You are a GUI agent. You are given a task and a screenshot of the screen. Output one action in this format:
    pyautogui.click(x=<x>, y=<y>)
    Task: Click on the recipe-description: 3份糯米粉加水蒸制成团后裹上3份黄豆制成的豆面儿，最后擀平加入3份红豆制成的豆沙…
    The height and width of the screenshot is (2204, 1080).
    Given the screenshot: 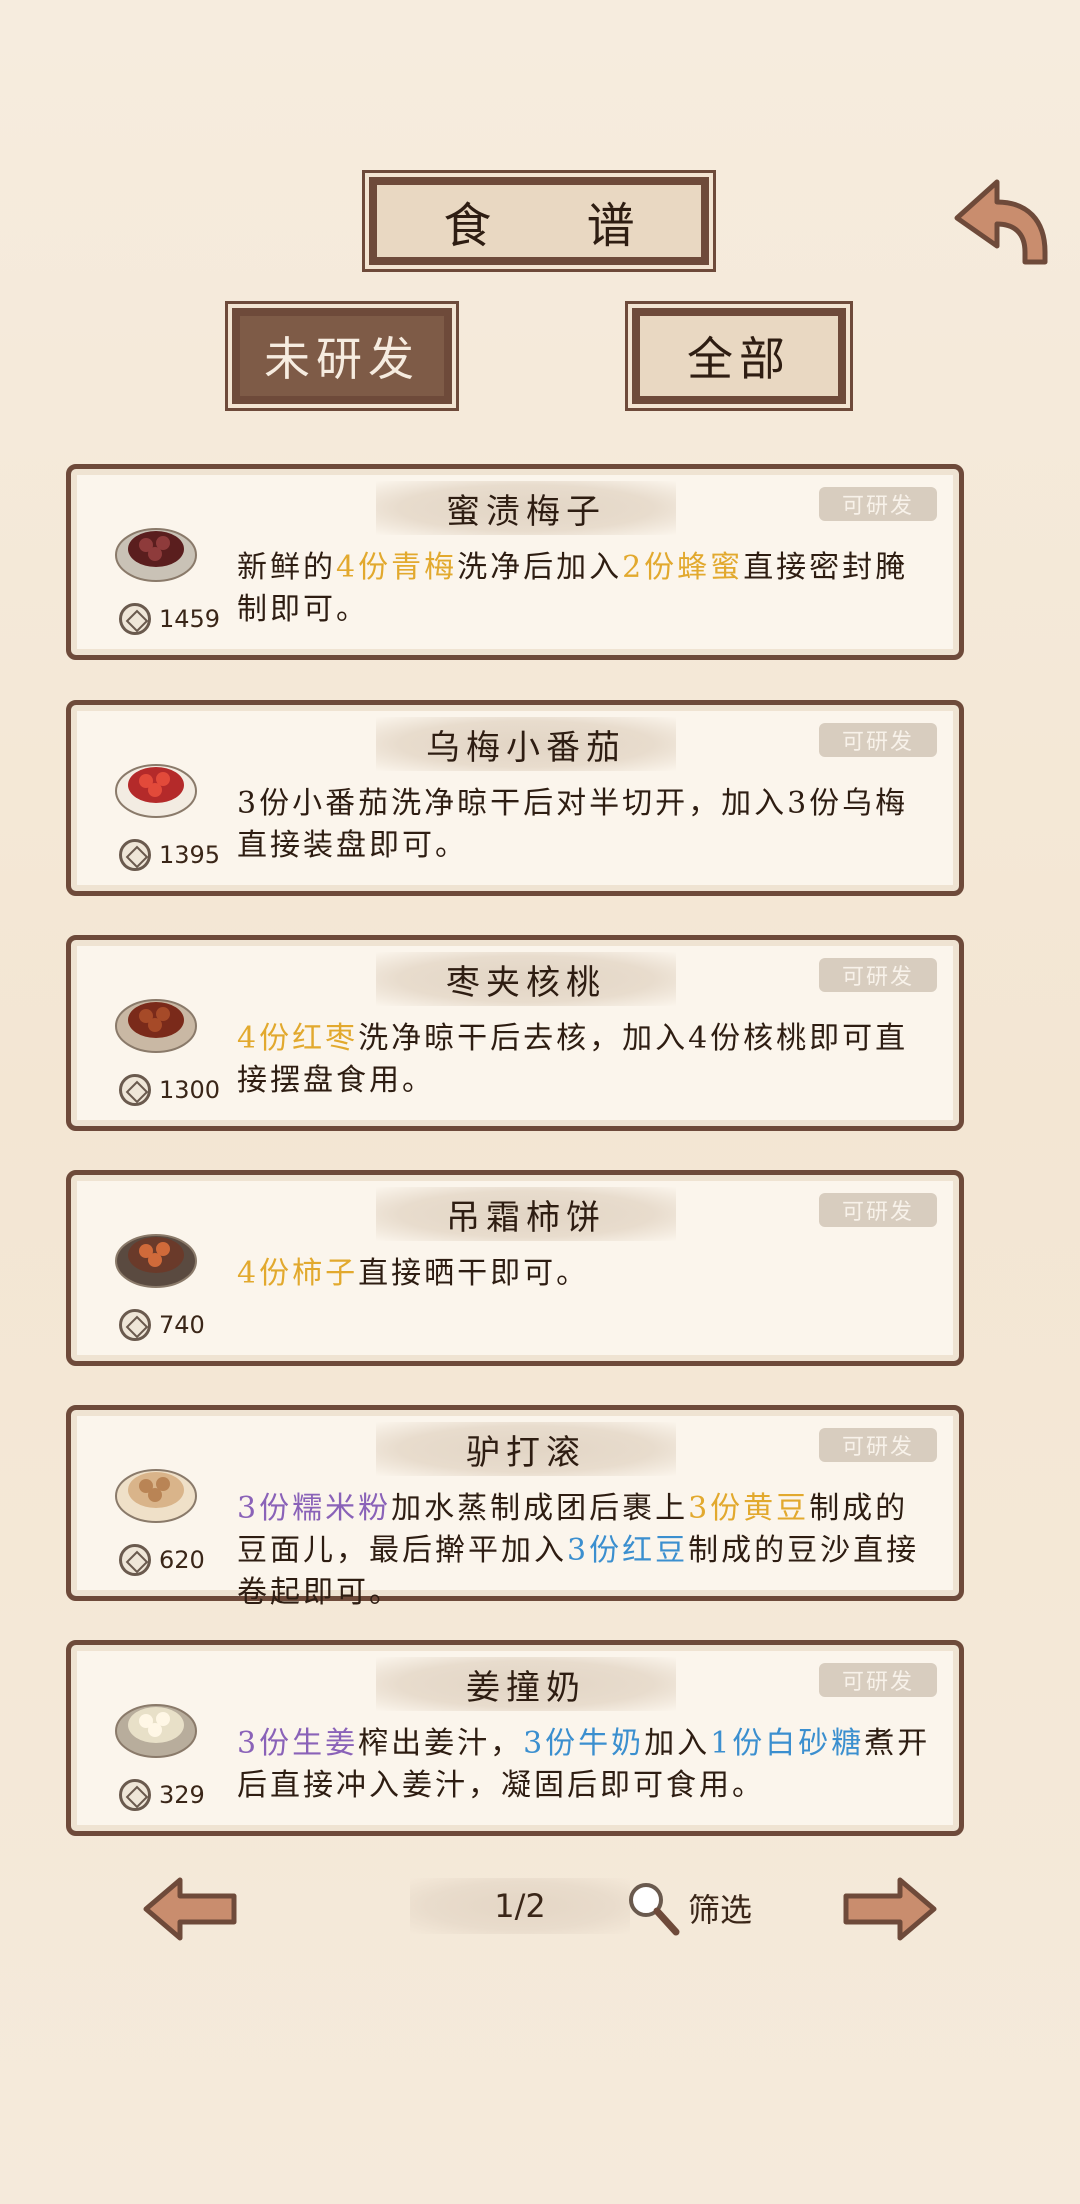 What is the action you would take?
    pyautogui.click(x=587, y=1551)
    